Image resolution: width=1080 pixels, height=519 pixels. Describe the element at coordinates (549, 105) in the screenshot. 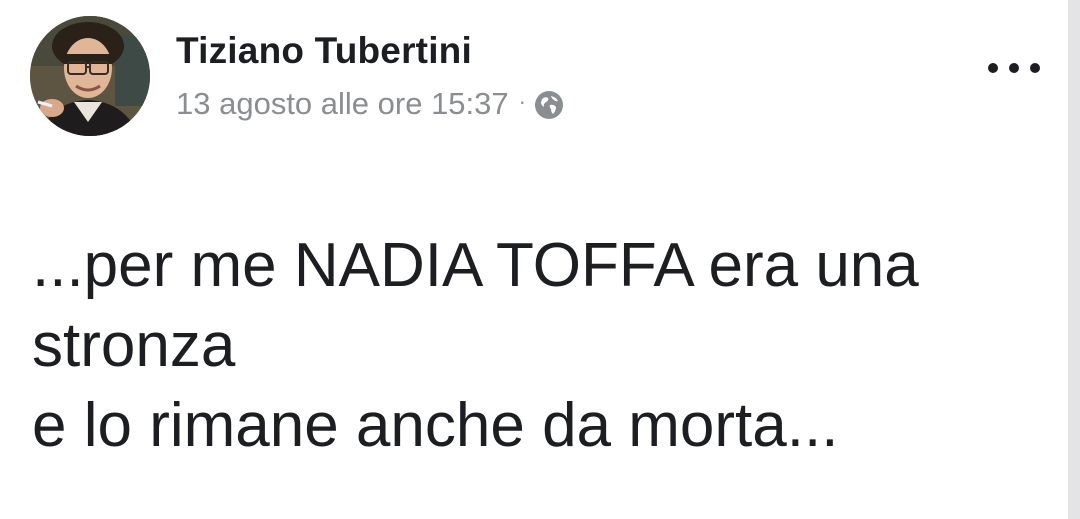

I see `globe-icon` at that location.